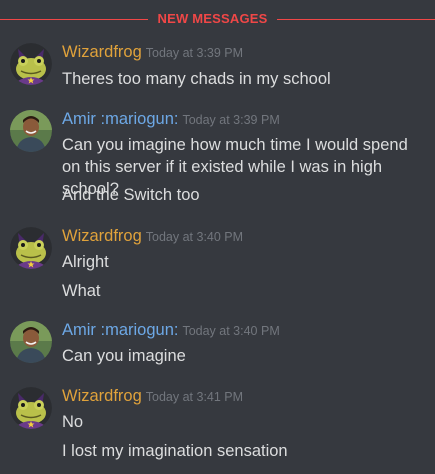  Describe the element at coordinates (356, 19) in the screenshot. I see `divider-line-right` at that location.